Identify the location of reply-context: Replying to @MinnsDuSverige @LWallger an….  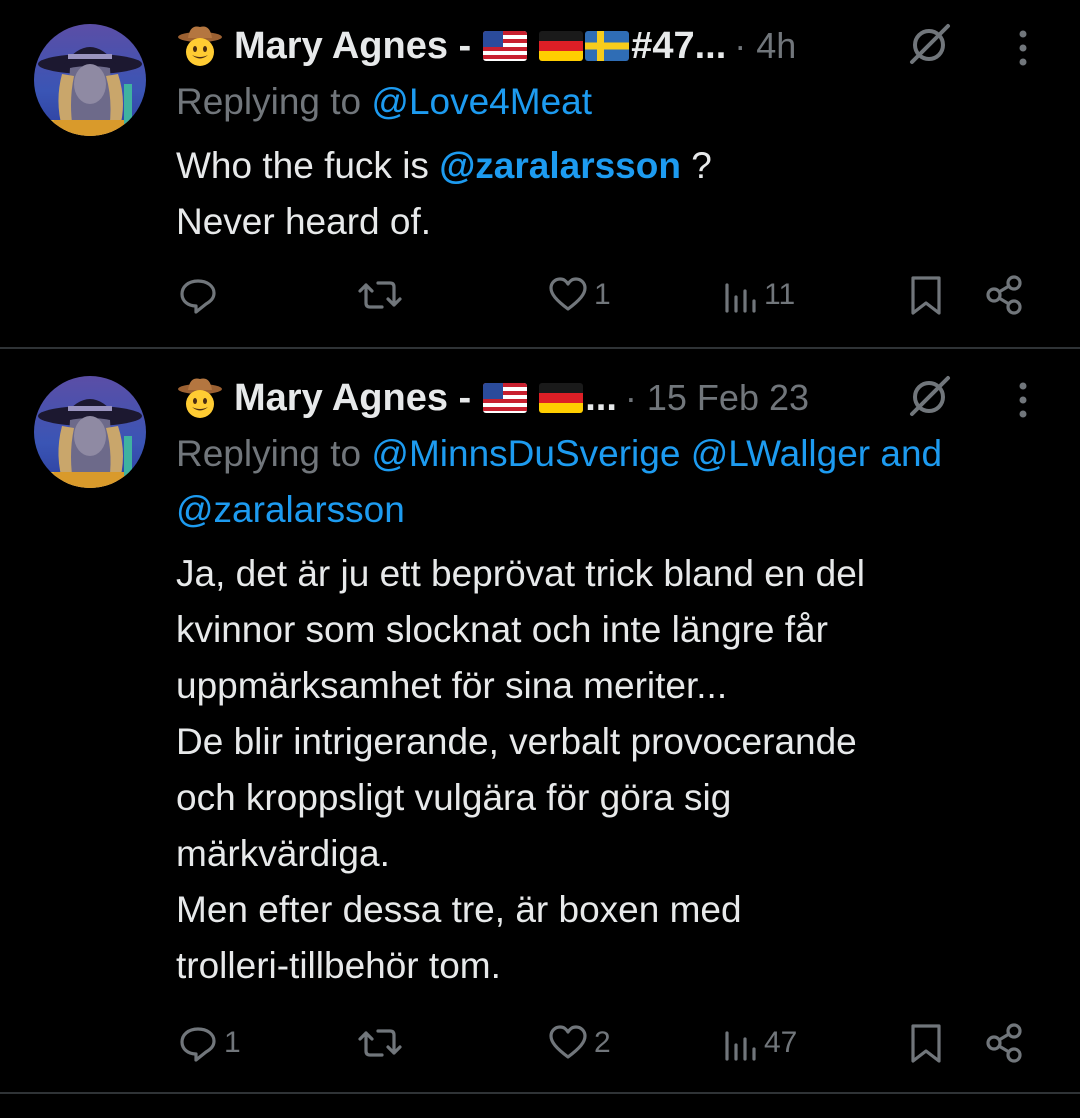
(613, 482).